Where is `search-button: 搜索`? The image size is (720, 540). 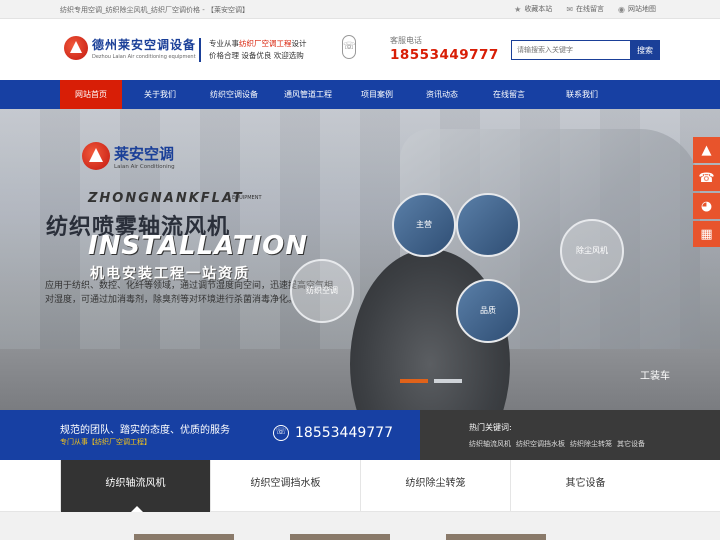
search-button: 搜索 is located at coordinates (645, 50).